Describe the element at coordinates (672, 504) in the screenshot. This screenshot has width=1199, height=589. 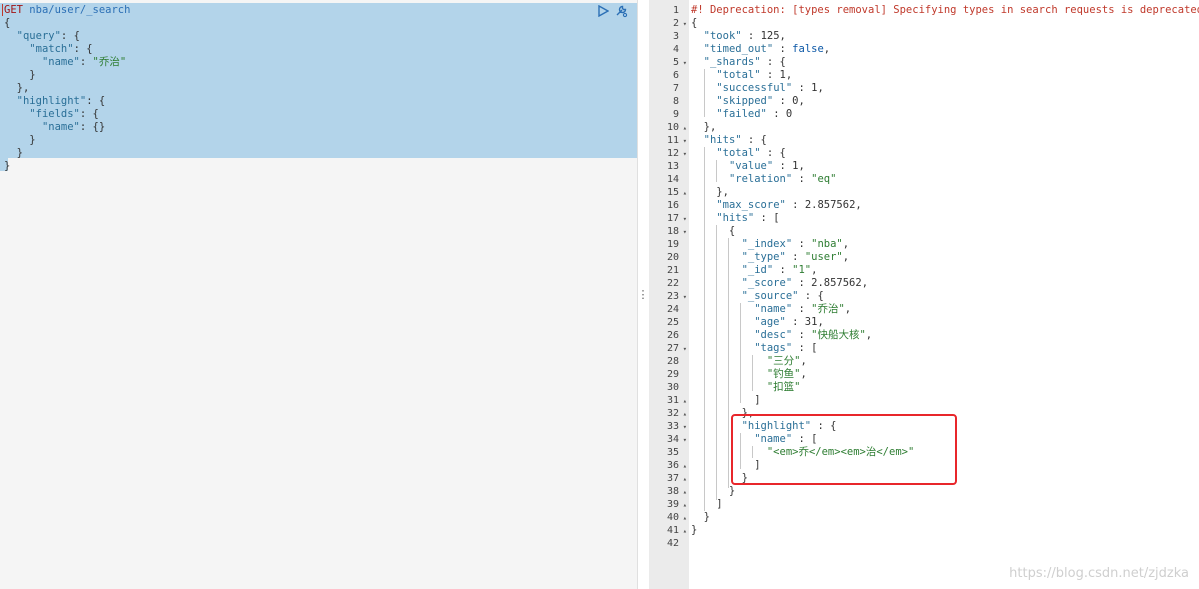
I see `line-number-text: 39` at that location.